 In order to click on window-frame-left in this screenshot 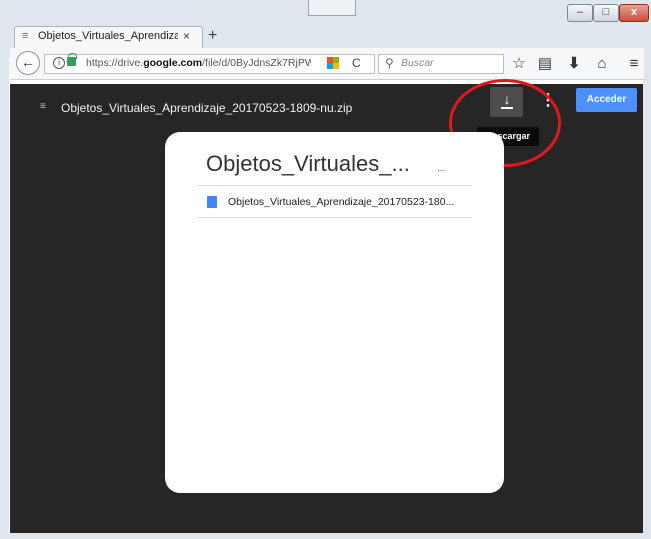, I will do `click(4, 298)`.